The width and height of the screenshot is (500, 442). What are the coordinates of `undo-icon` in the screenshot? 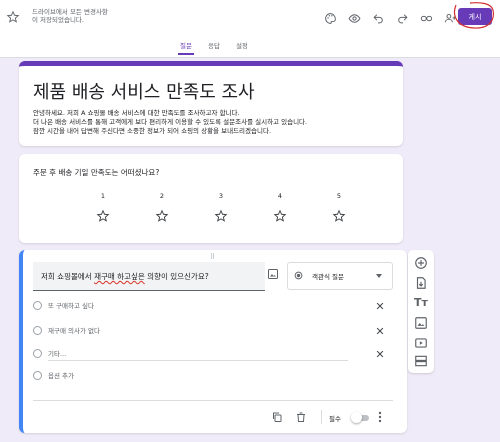 It's located at (378, 18).